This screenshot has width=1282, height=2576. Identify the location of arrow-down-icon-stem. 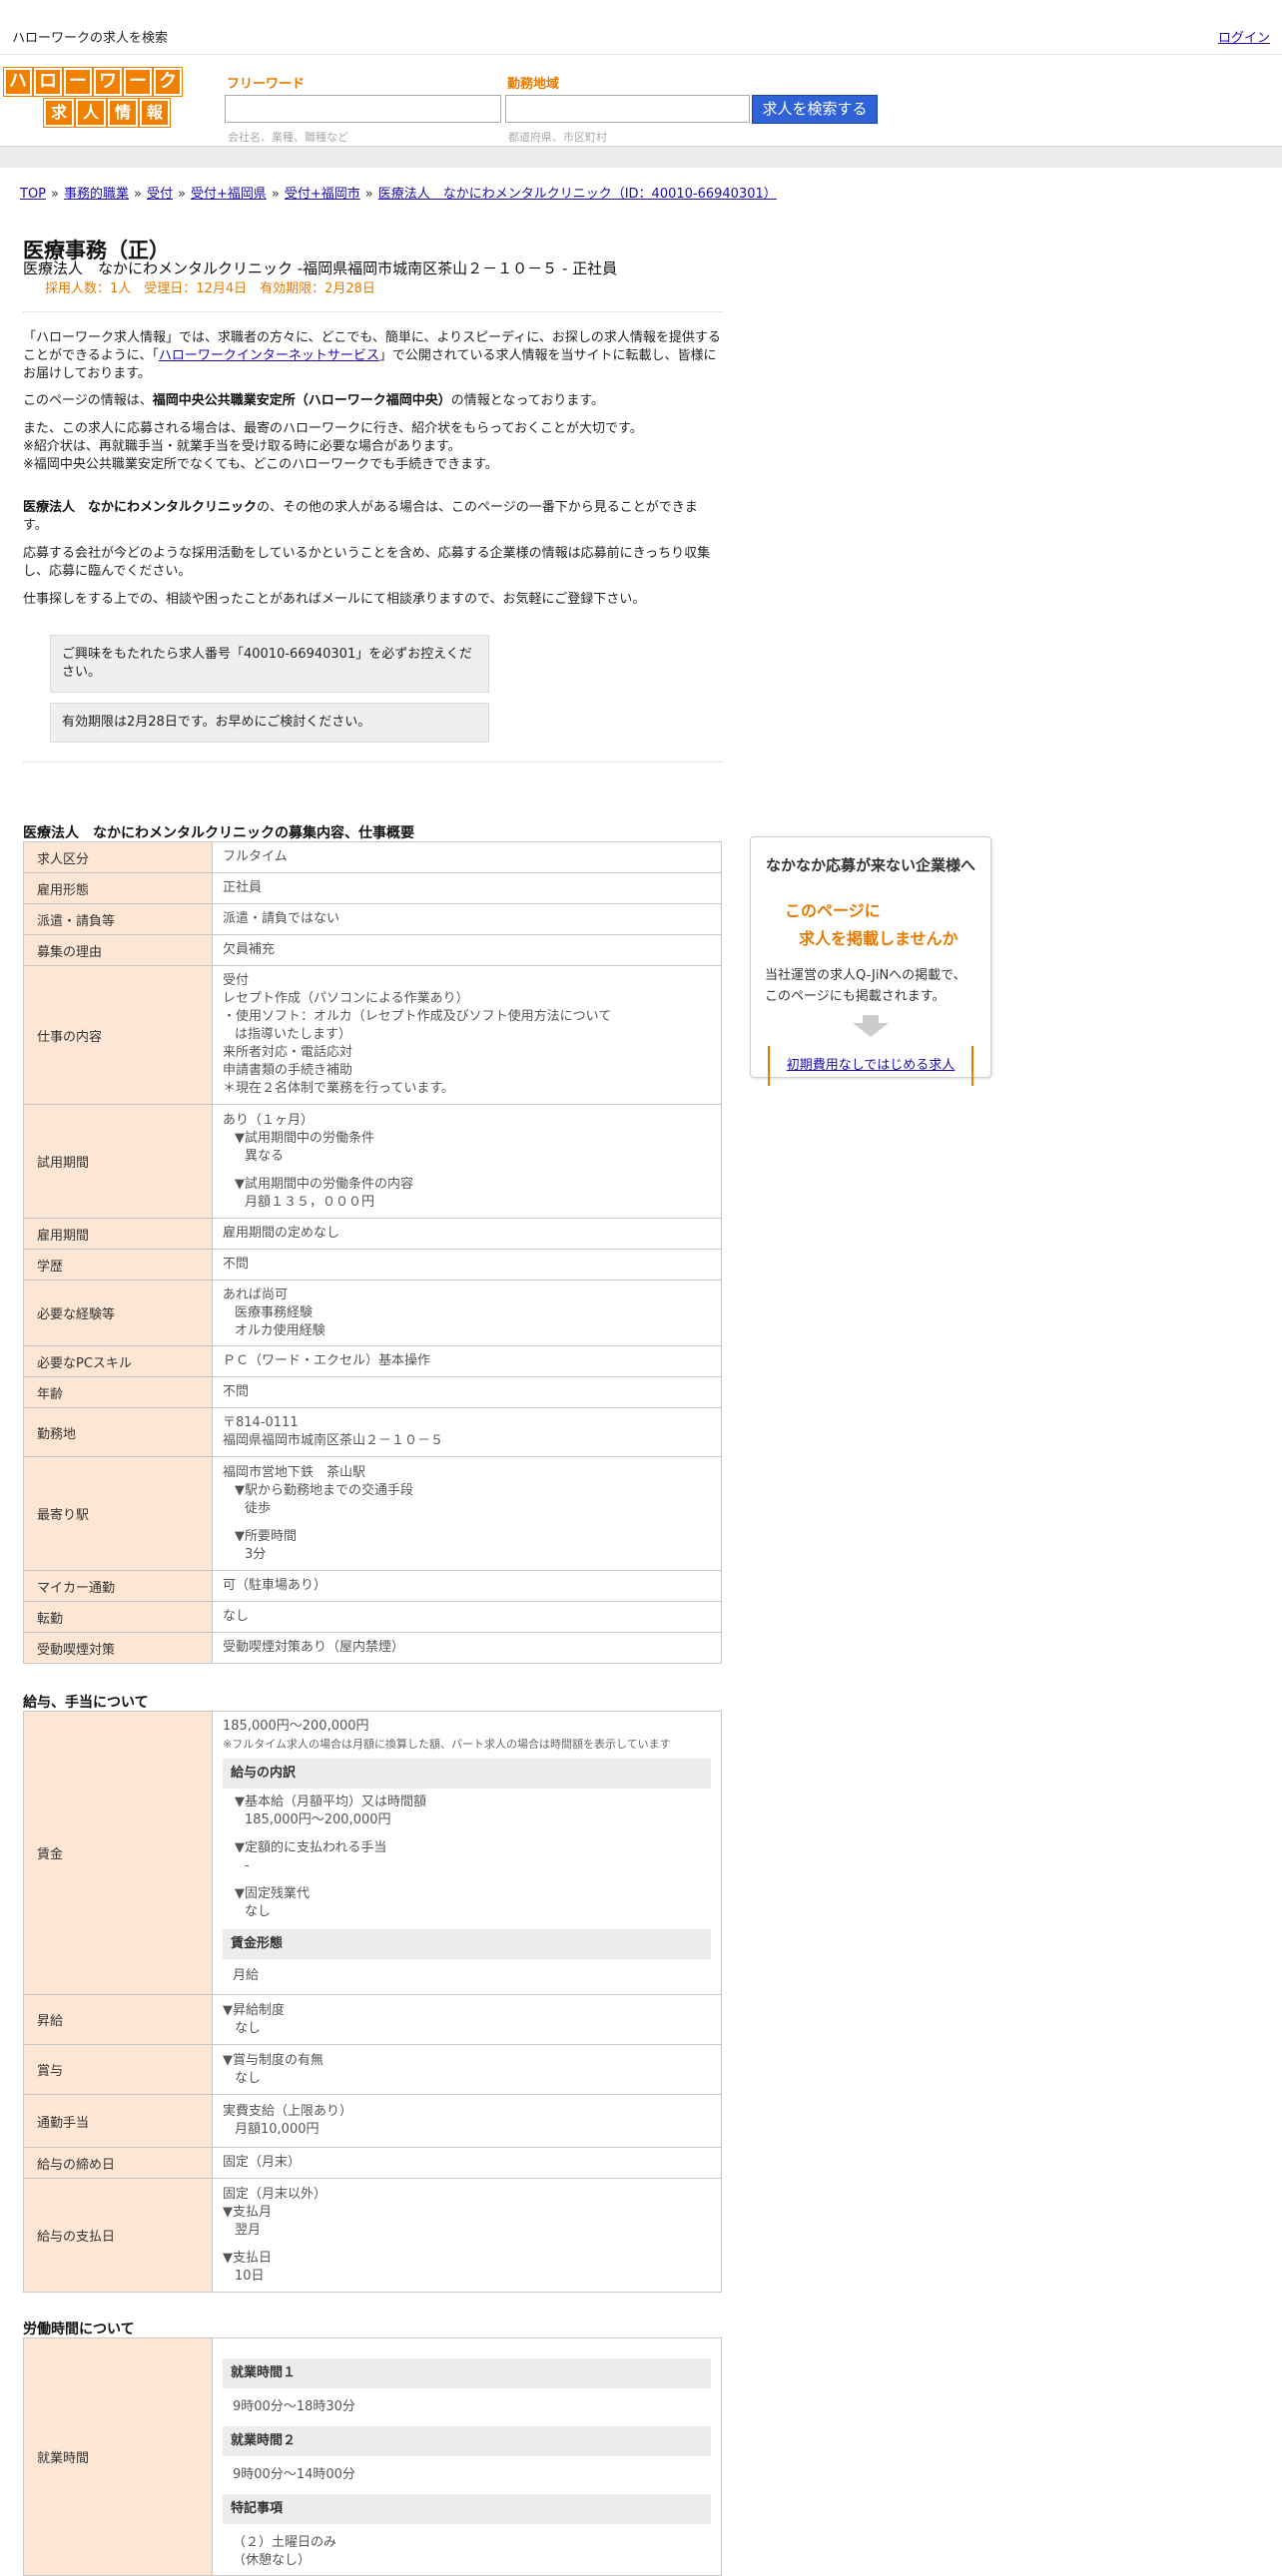
(871, 1019).